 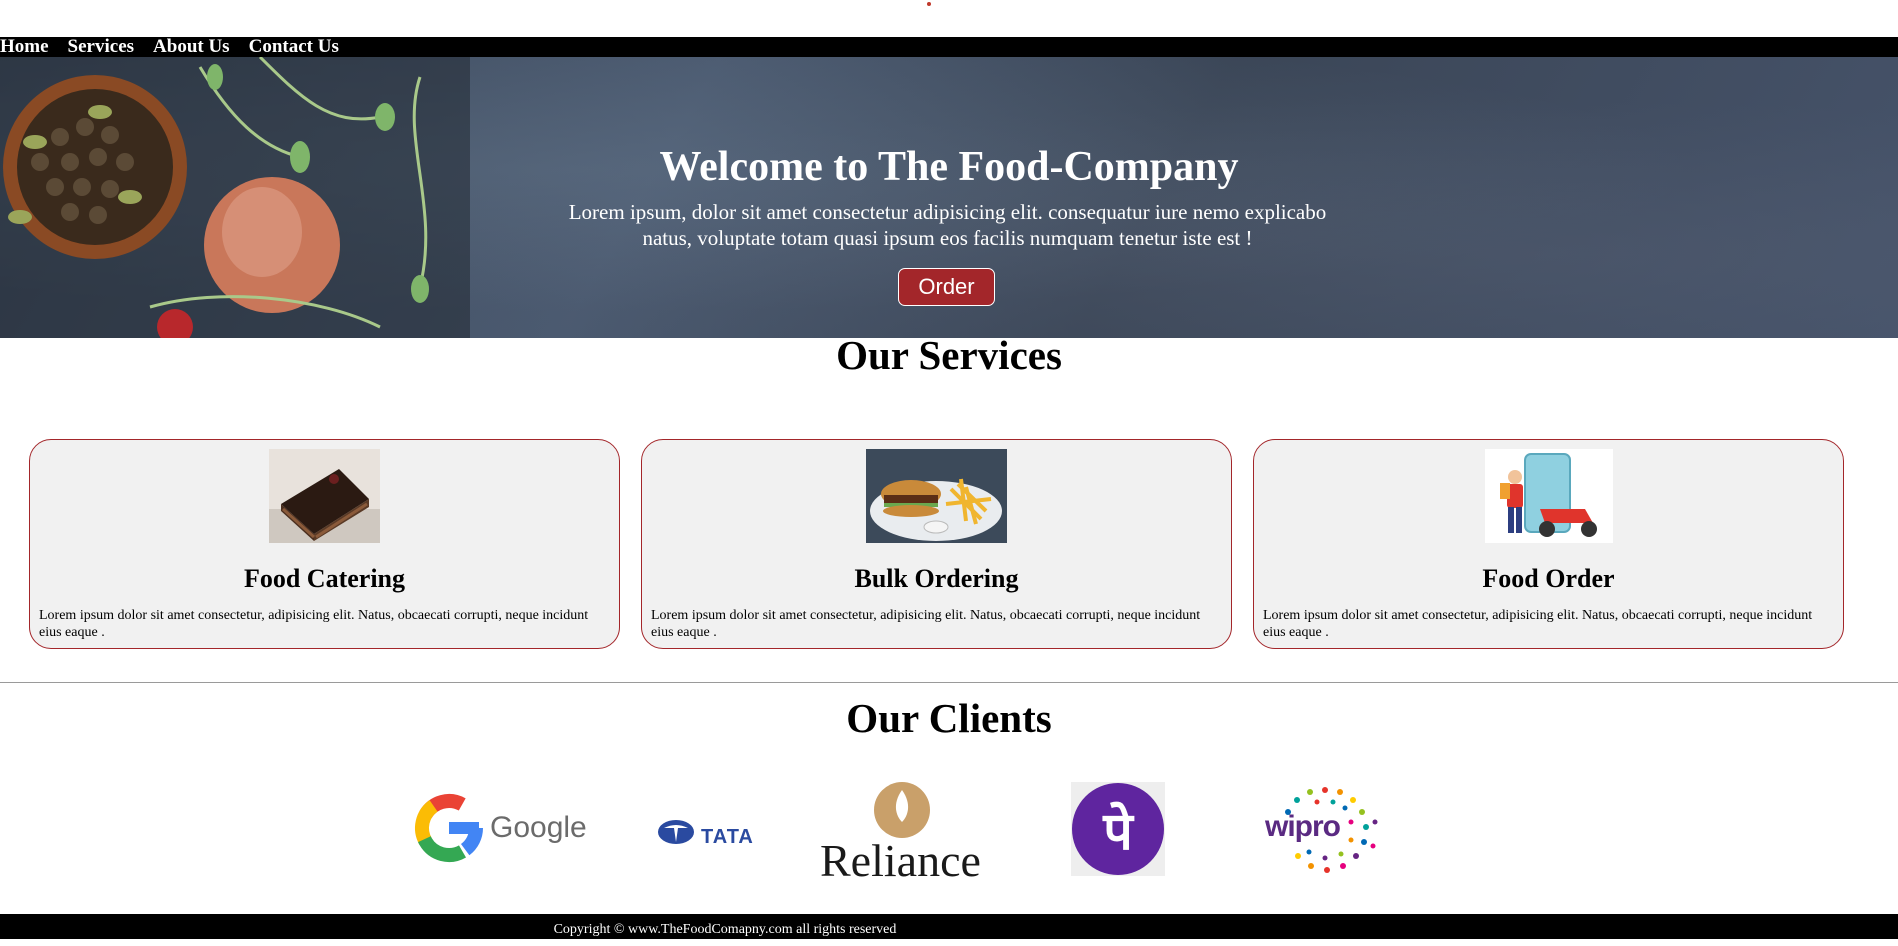 I want to click on navbar: Home Services About Us Contact Us, so click(x=949, y=47).